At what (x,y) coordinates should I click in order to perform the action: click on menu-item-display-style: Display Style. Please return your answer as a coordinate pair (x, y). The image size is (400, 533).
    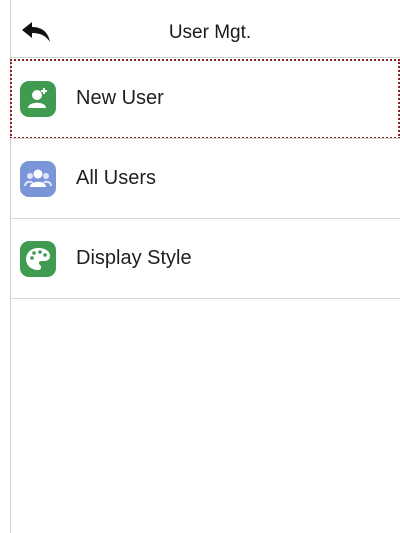
    Looking at the image, I should click on (205, 259).